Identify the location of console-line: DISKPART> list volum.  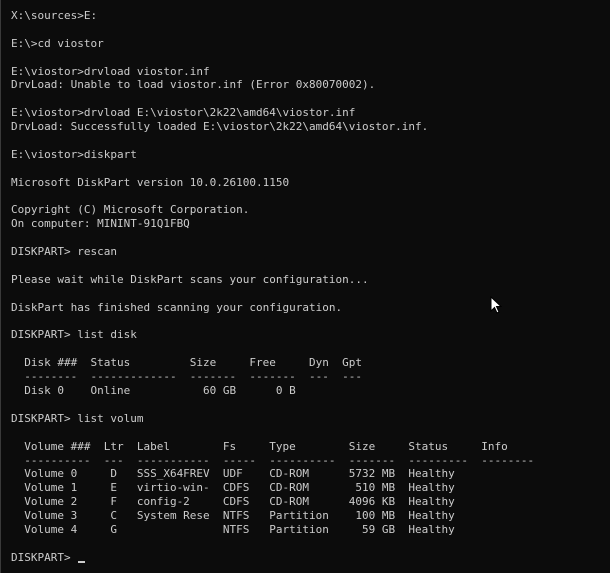
(272, 419).